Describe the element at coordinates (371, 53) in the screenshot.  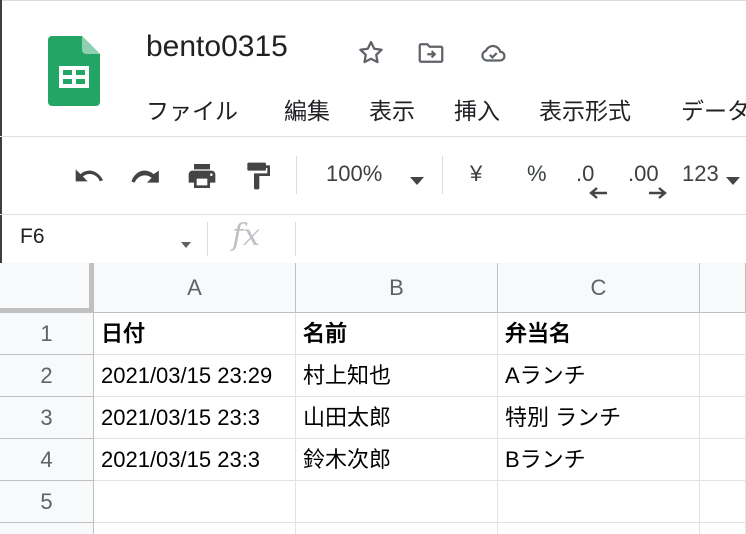
I see `star-icon` at that location.